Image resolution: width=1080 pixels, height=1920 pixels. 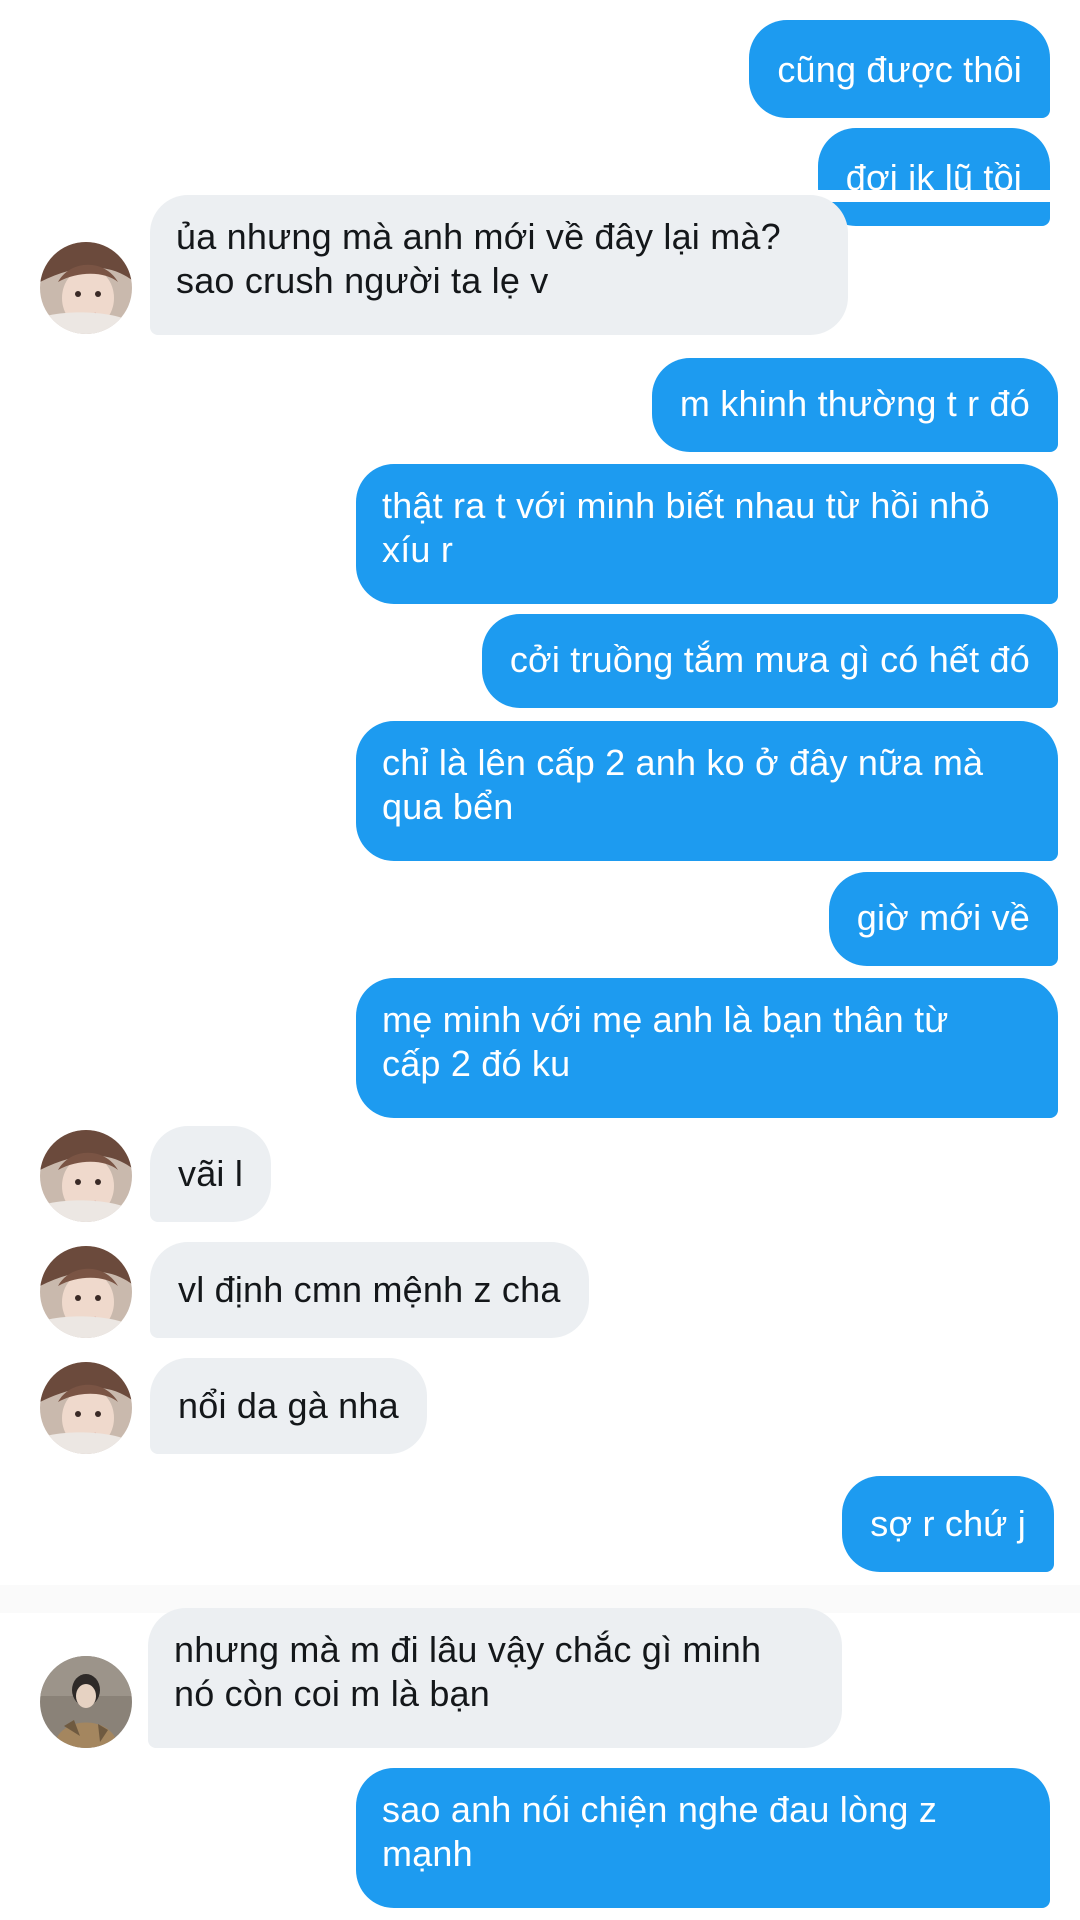 I want to click on avatar-2-icon, so click(x=86, y=1702).